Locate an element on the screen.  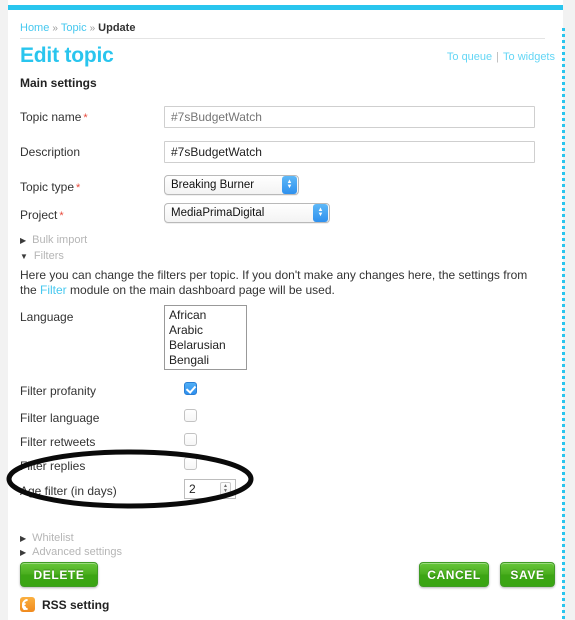
collapsible-whitelist: ▶ Whitelist is located at coordinates (47, 538).